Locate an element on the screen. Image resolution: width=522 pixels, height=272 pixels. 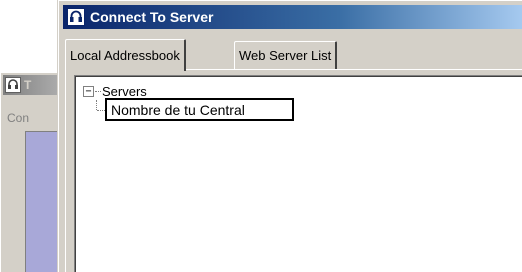
tab-local-addressbook: Local Addressbook is located at coordinates (125, 55).